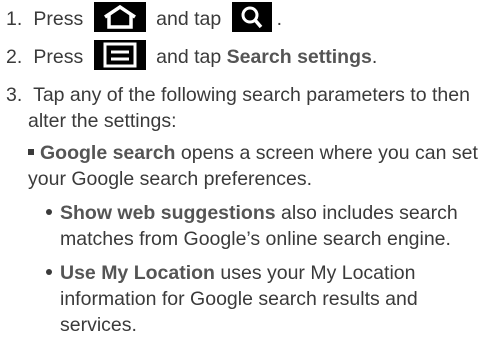 This screenshot has width=487, height=338. What do you see at coordinates (108, 153) in the screenshot?
I see `google-search-label: Google search` at bounding box center [108, 153].